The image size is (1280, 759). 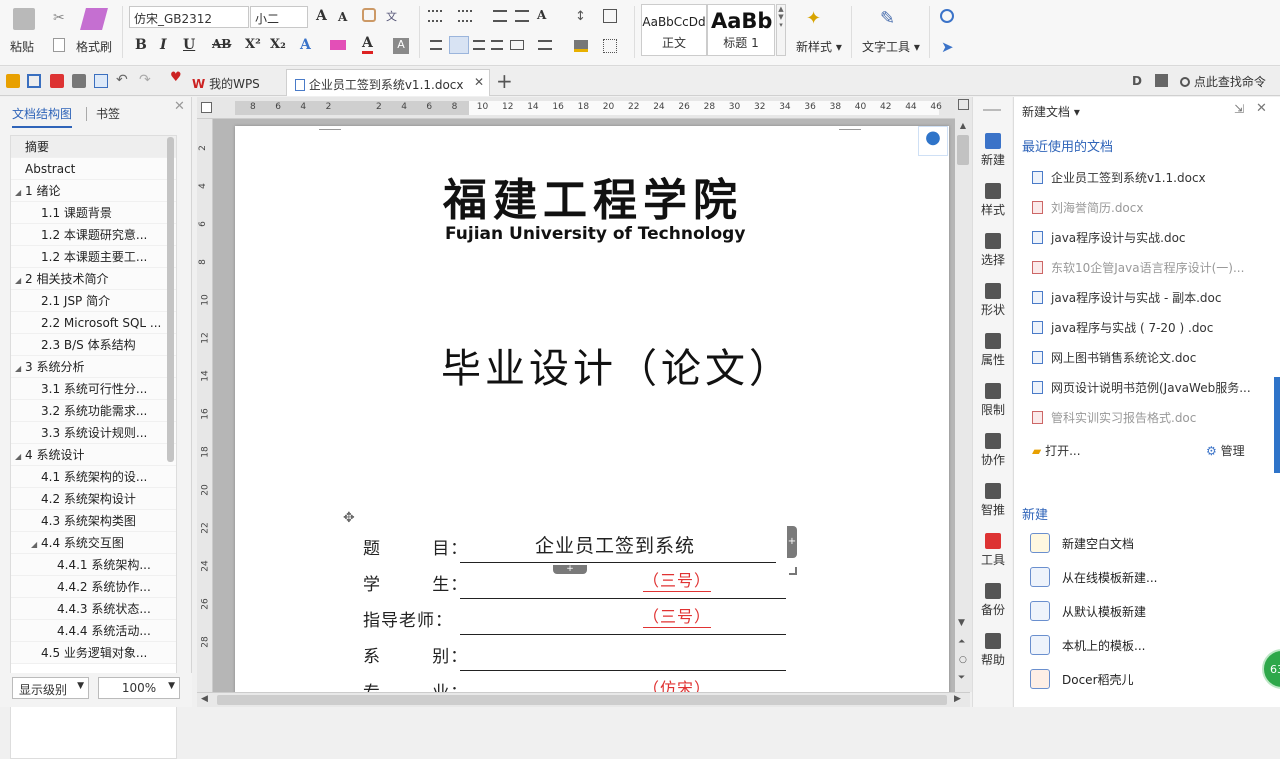 I want to click on char-shading-icon: A, so click(x=401, y=46).